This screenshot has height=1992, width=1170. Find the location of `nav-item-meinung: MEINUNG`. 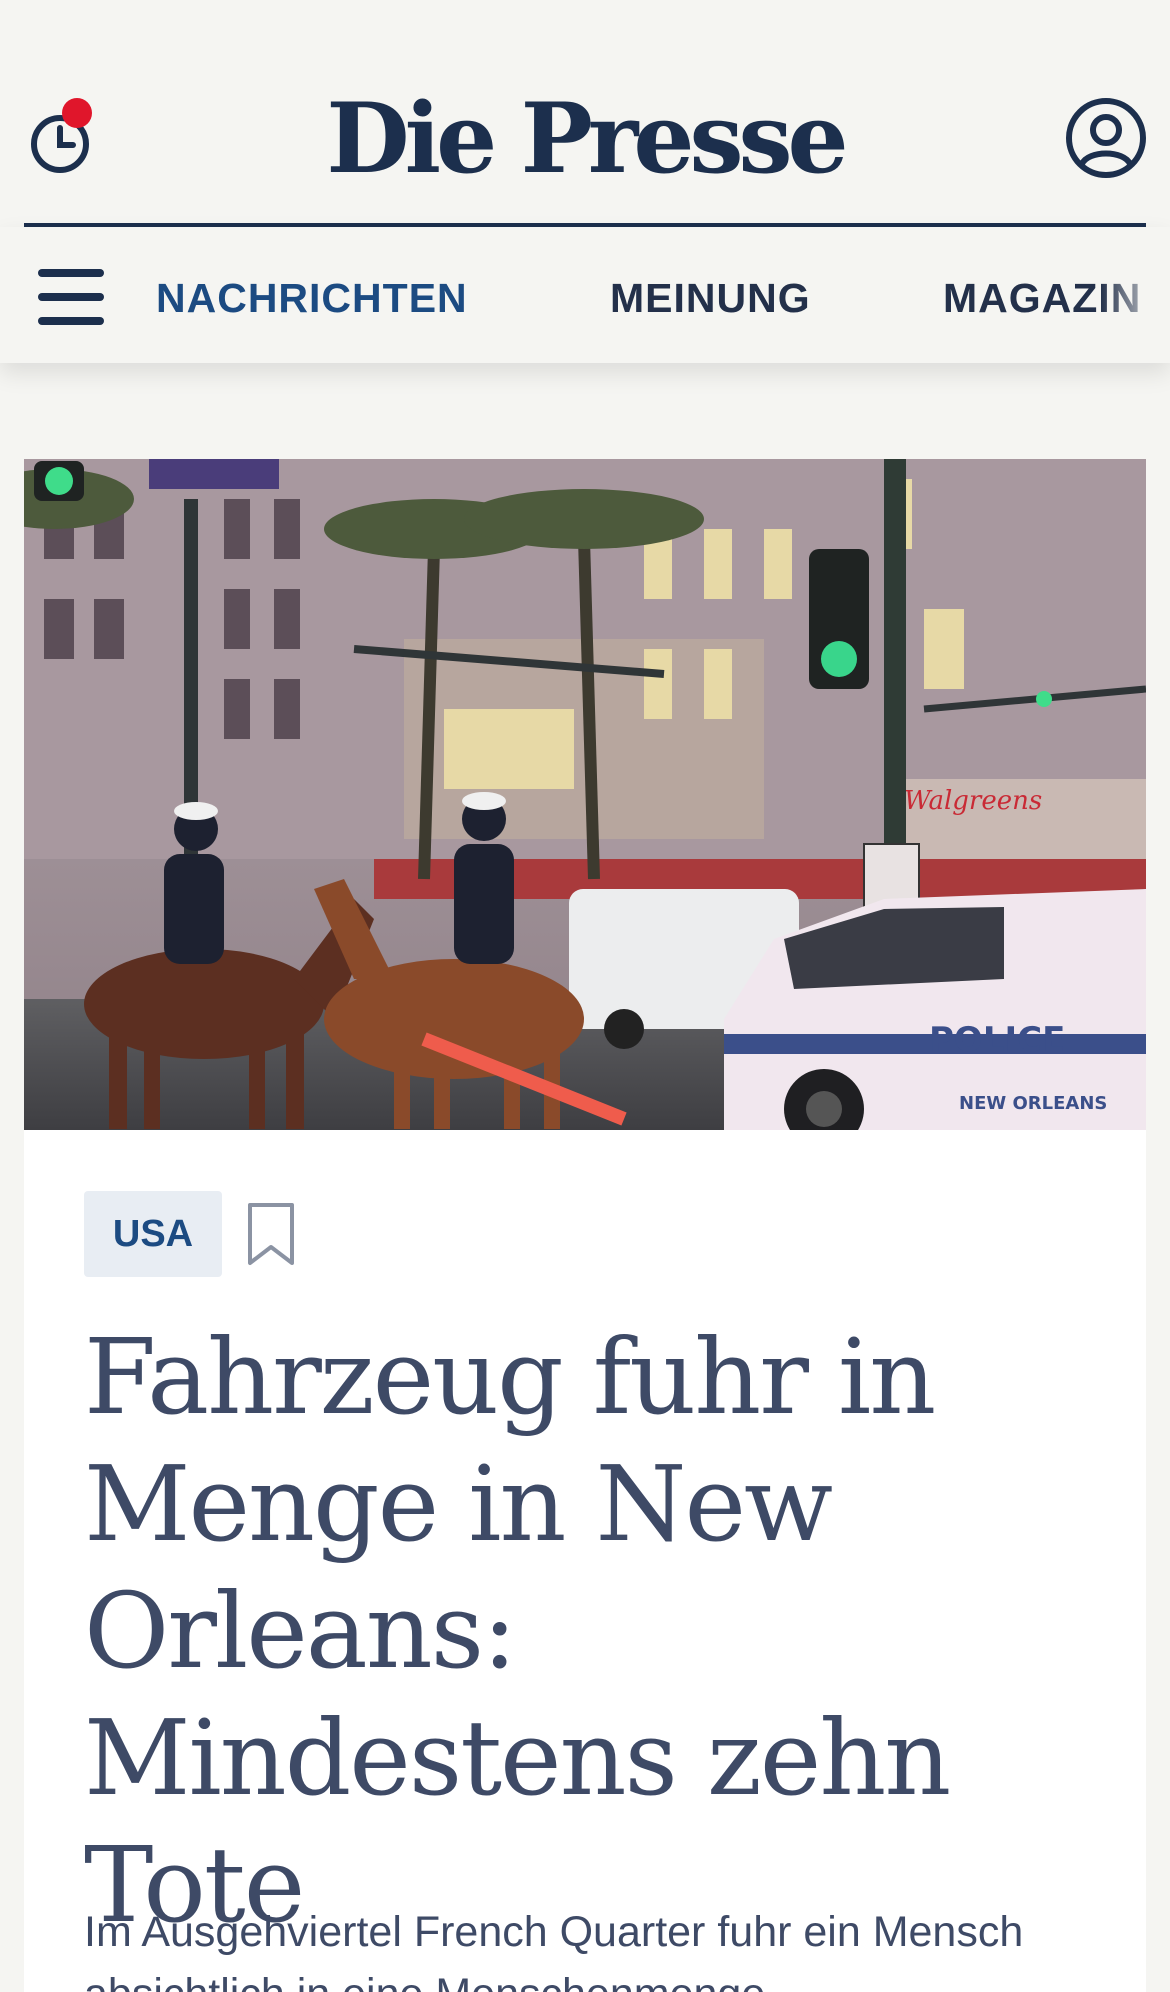

nav-item-meinung: MEINUNG is located at coordinates (710, 298).